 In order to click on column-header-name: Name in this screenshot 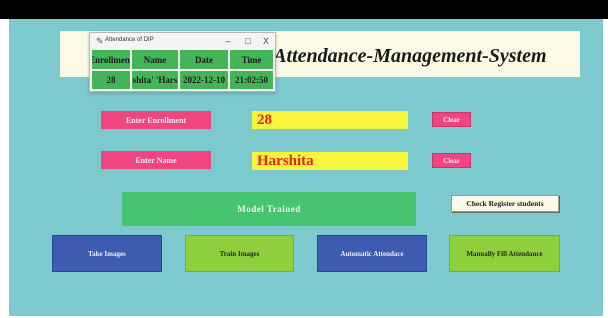, I will do `click(155, 59)`.